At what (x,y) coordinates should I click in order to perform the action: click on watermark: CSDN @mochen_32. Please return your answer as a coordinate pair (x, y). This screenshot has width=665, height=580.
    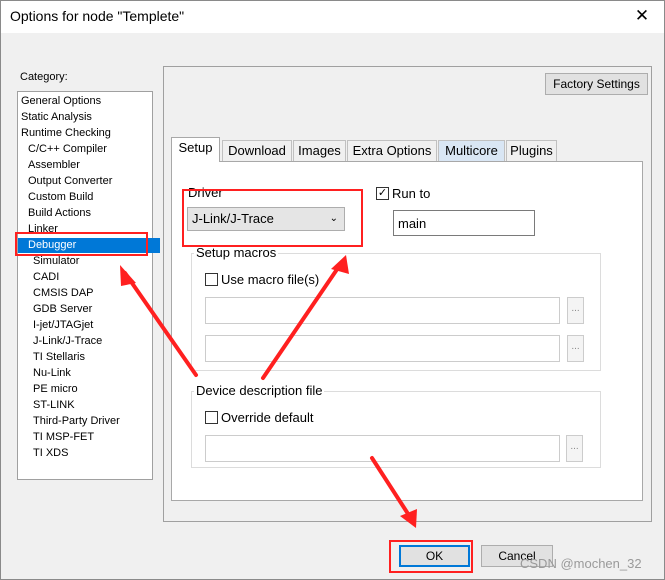
    Looking at the image, I should click on (581, 563).